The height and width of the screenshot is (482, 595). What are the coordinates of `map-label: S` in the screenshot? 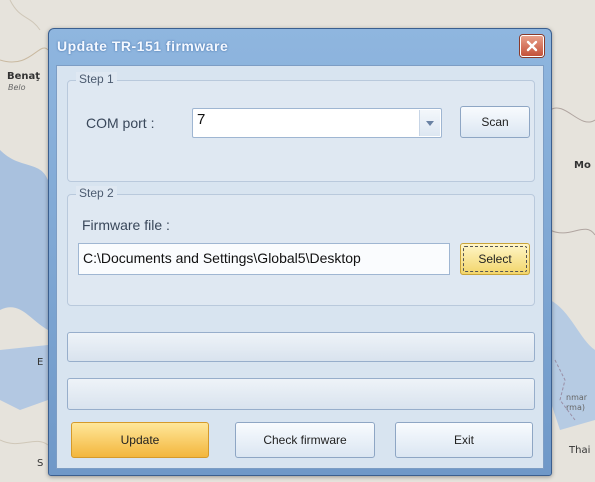 It's located at (40, 463).